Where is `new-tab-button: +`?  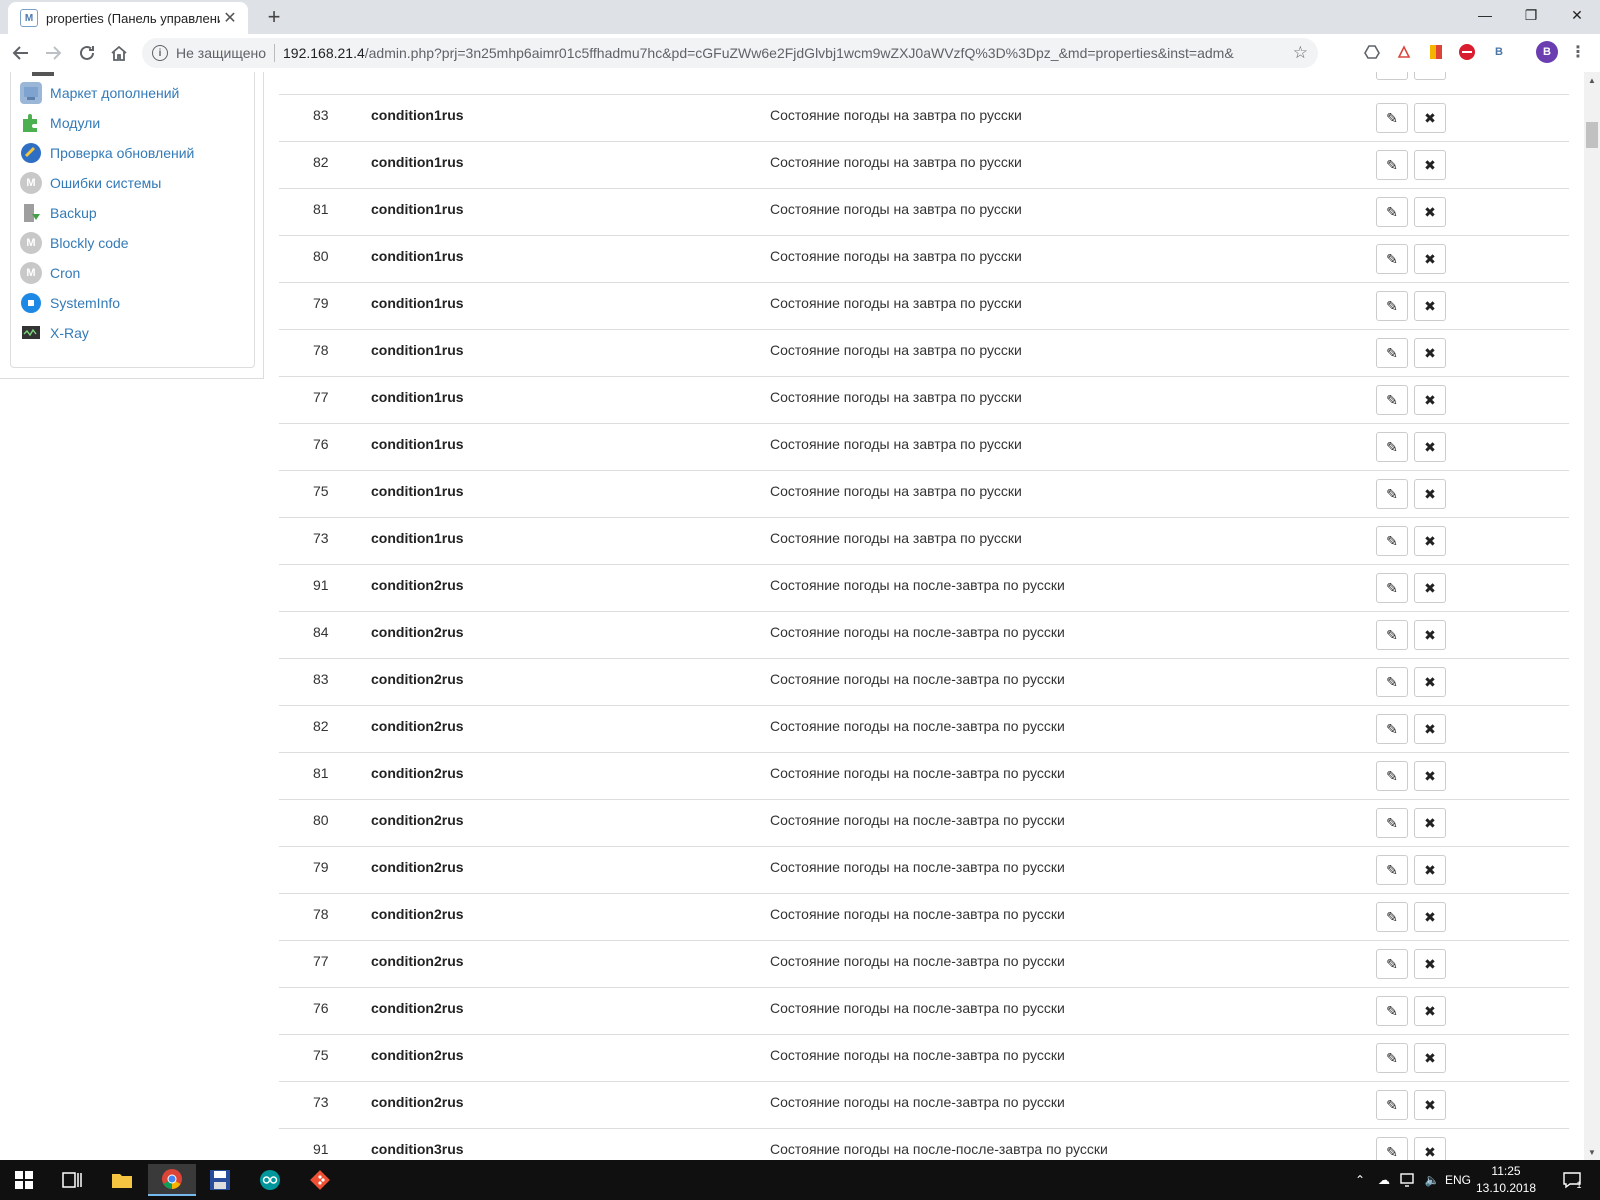
new-tab-button: + is located at coordinates (274, 17).